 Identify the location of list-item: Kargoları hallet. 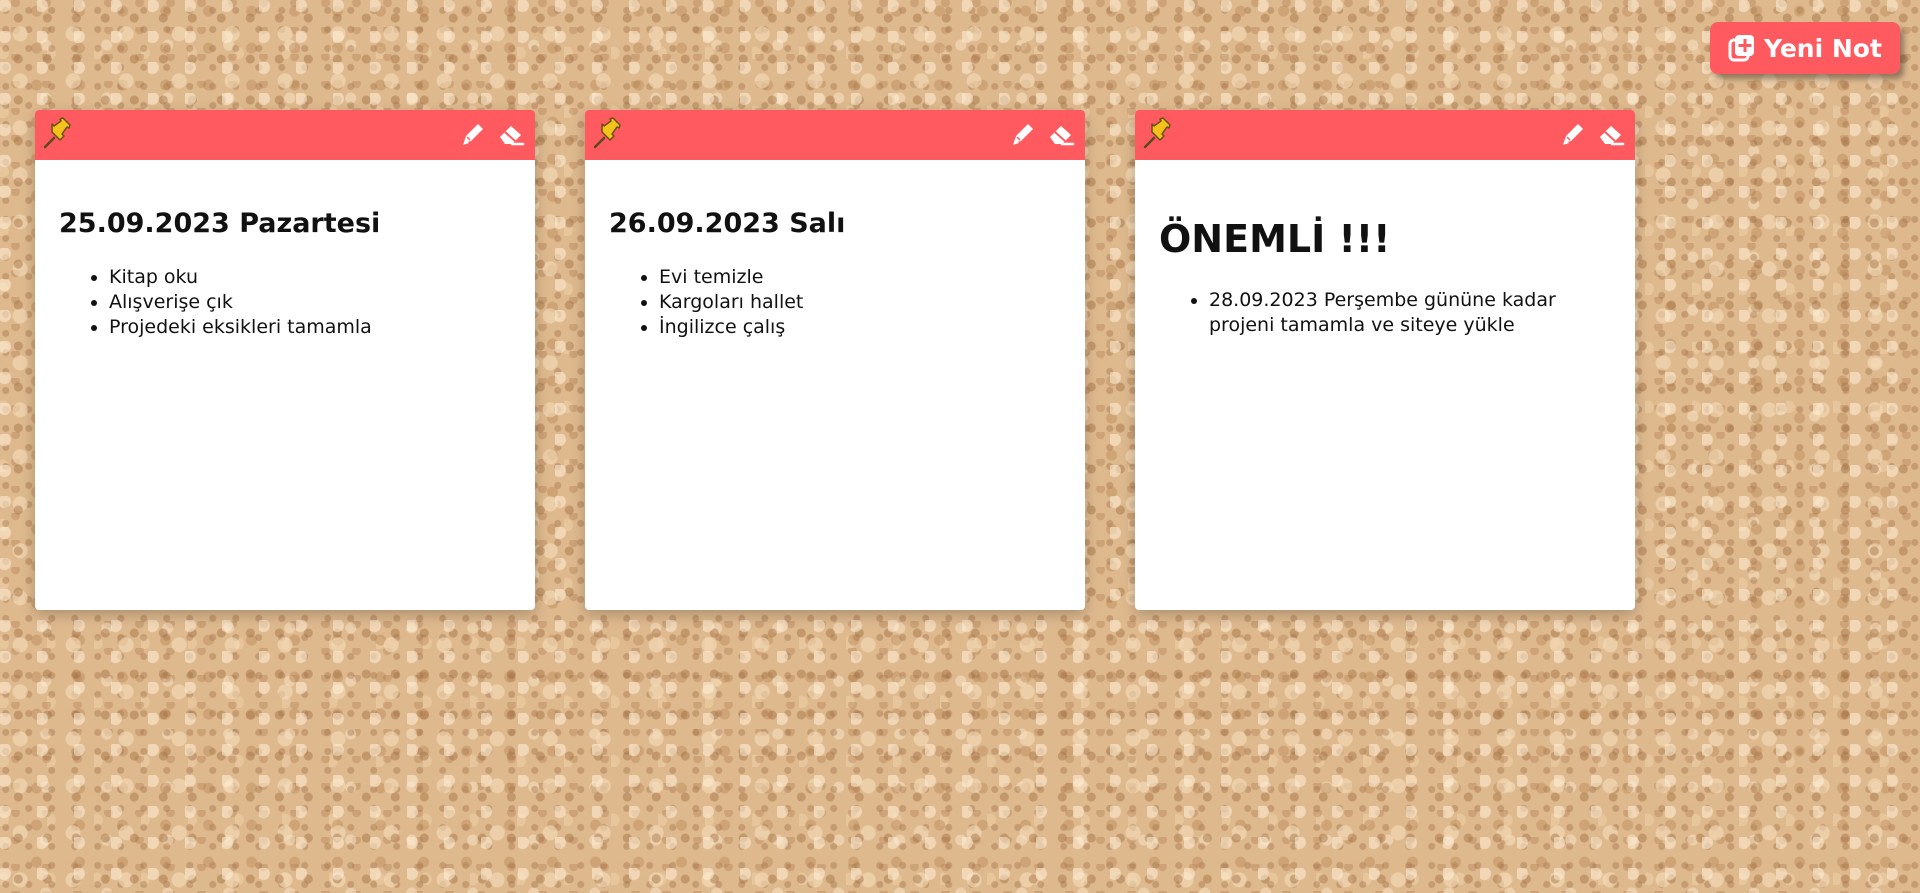
(860, 302).